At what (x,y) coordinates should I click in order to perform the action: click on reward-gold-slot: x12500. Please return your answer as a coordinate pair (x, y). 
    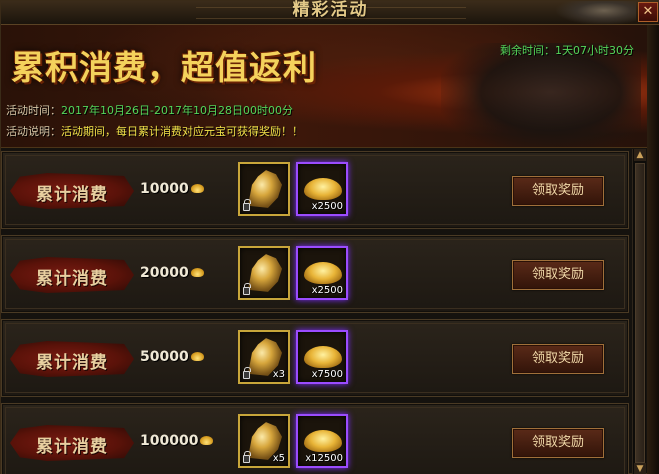
    Looking at the image, I should click on (322, 441).